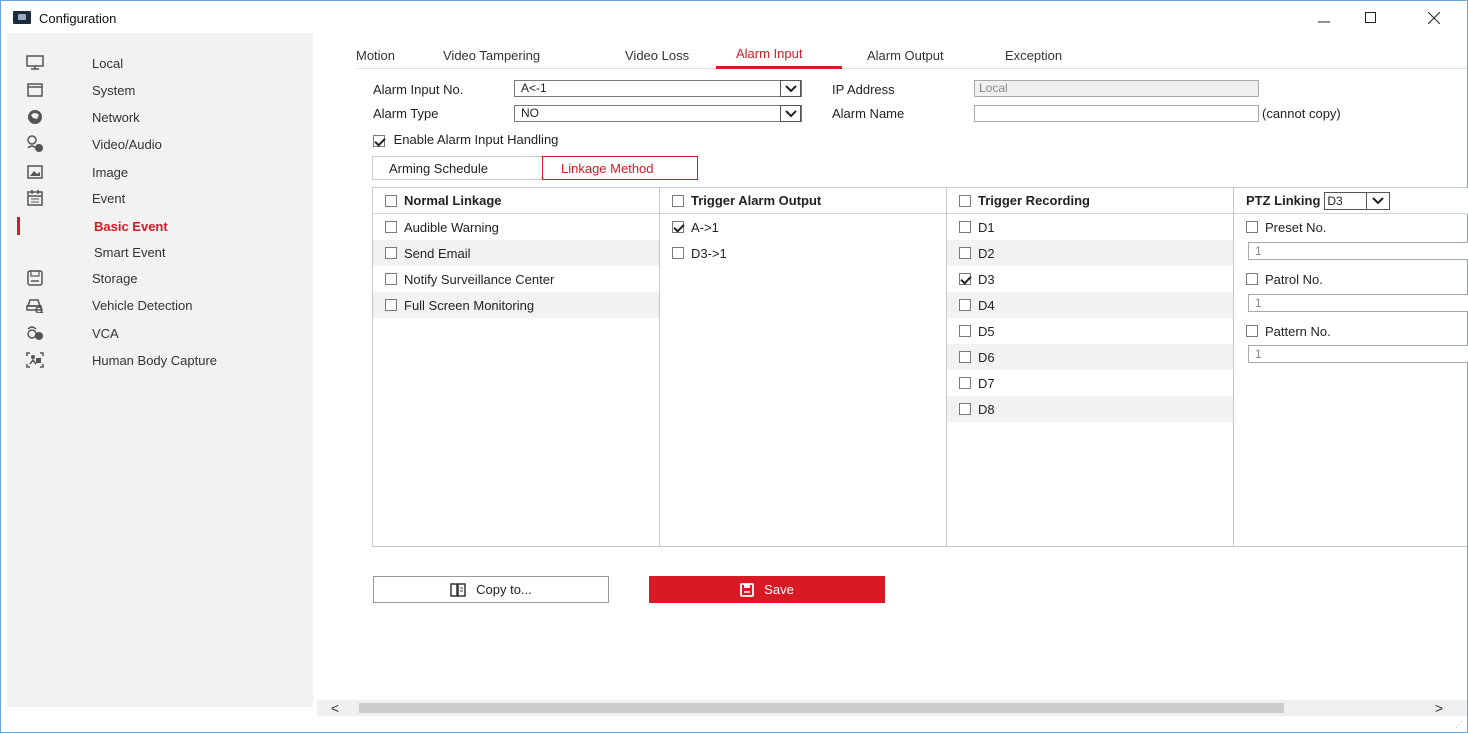 The width and height of the screenshot is (1468, 733). What do you see at coordinates (1439, 708) in the screenshot?
I see `scroll-right-arrow-icon: >` at bounding box center [1439, 708].